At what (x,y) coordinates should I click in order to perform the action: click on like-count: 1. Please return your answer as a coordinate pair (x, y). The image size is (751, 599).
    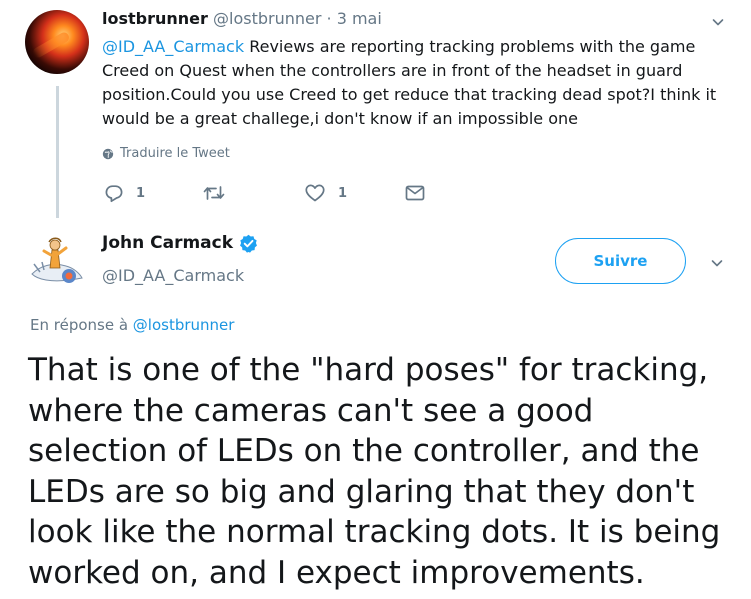
    Looking at the image, I should click on (343, 193).